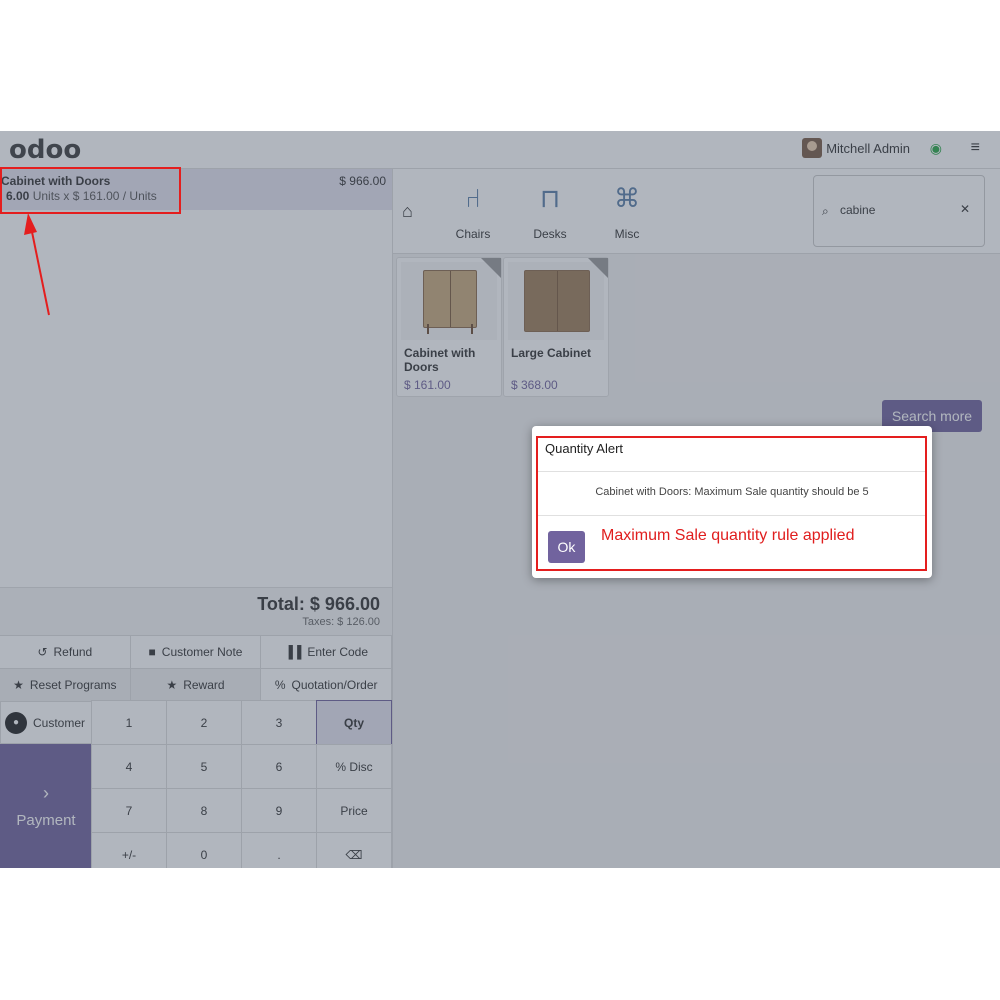  Describe the element at coordinates (584, 448) in the screenshot. I see `dialog-title: Quantity Alert` at that location.